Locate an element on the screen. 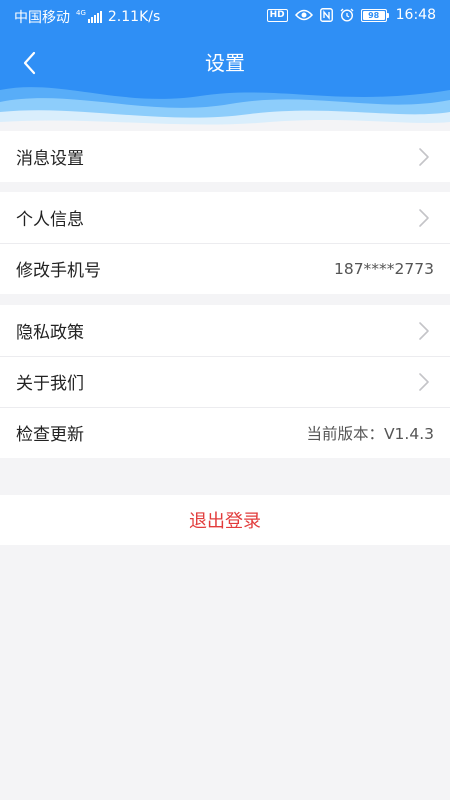  status-left: 中国移动 4G 2.11K/s is located at coordinates (87, 17).